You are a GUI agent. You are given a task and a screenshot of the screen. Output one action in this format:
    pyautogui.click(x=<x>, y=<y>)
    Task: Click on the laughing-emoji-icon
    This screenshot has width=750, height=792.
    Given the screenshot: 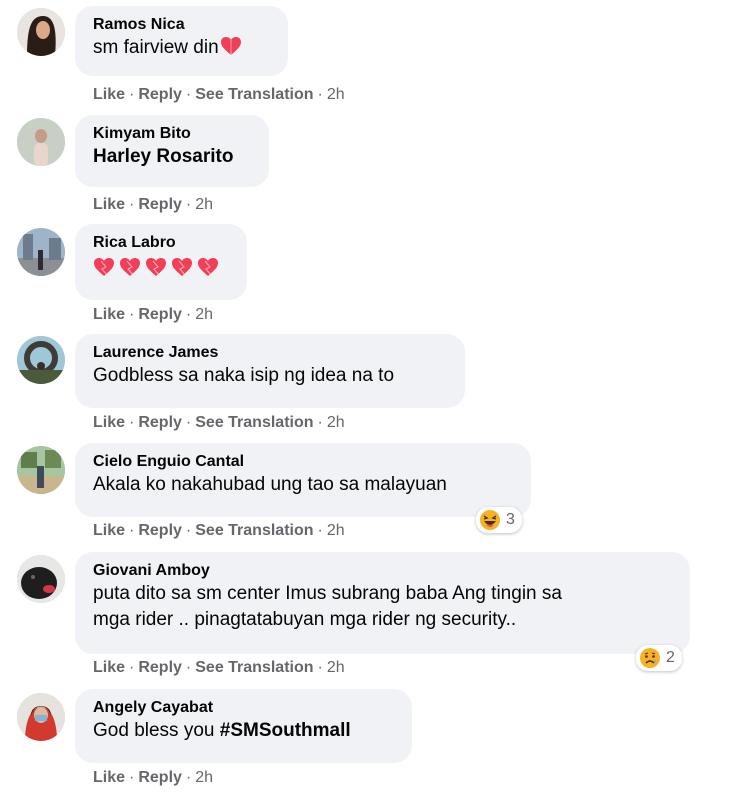 What is the action you would take?
    pyautogui.click(x=490, y=520)
    